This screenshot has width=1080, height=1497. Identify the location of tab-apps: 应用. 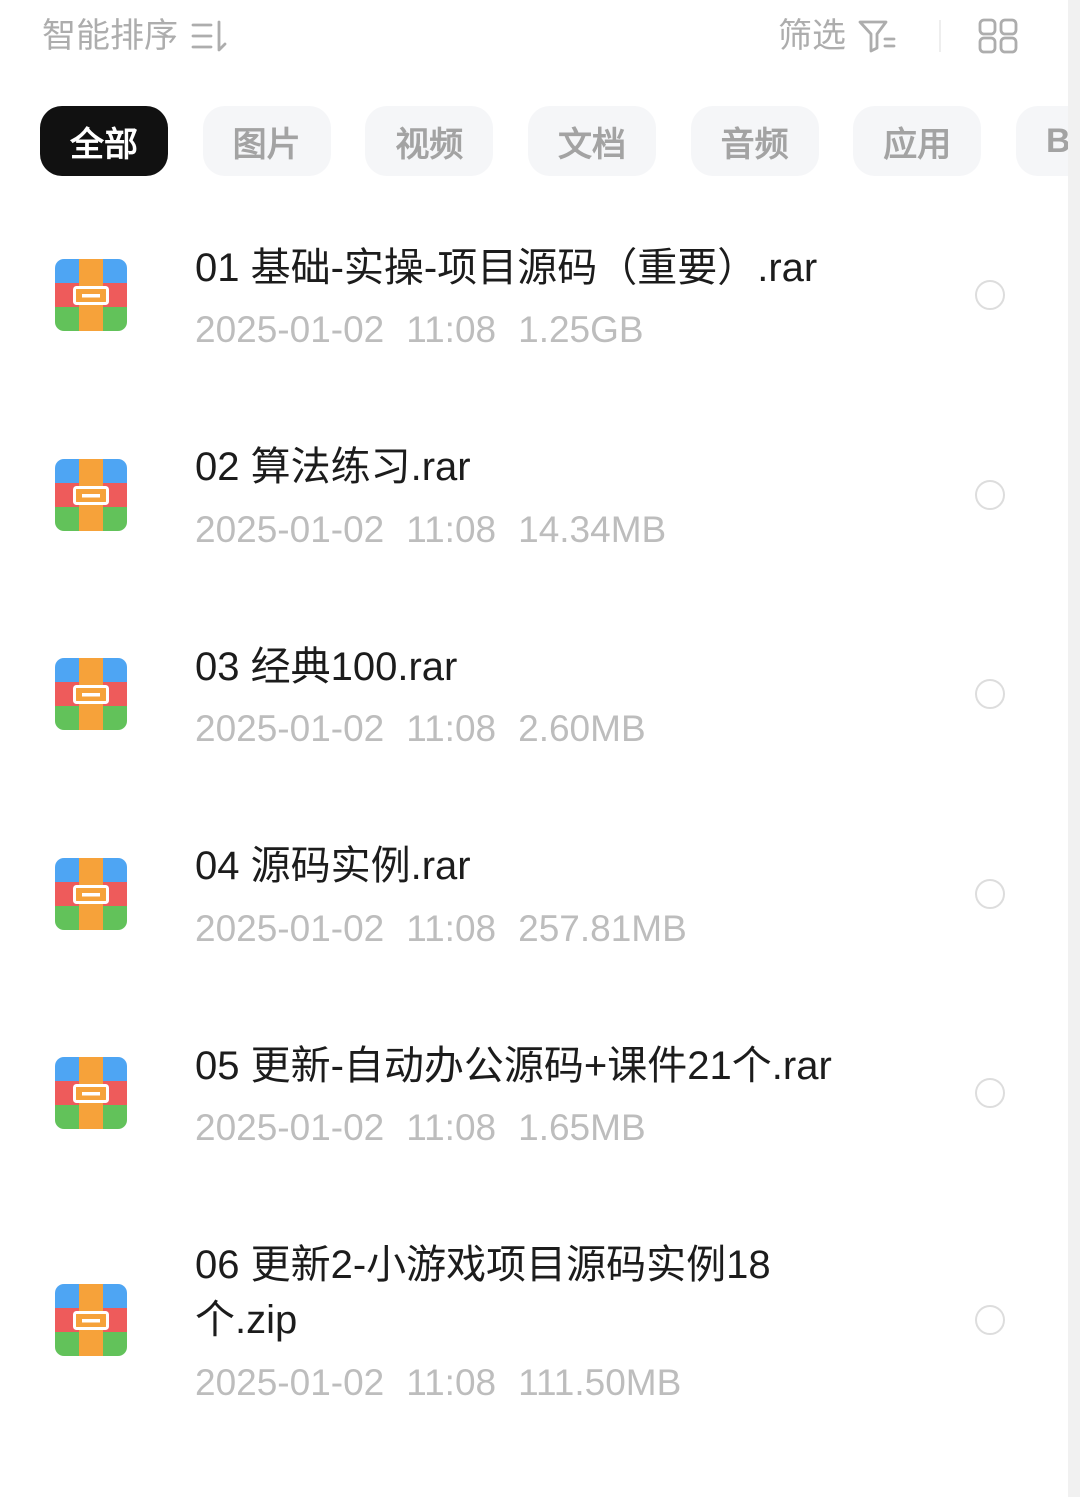
(917, 141).